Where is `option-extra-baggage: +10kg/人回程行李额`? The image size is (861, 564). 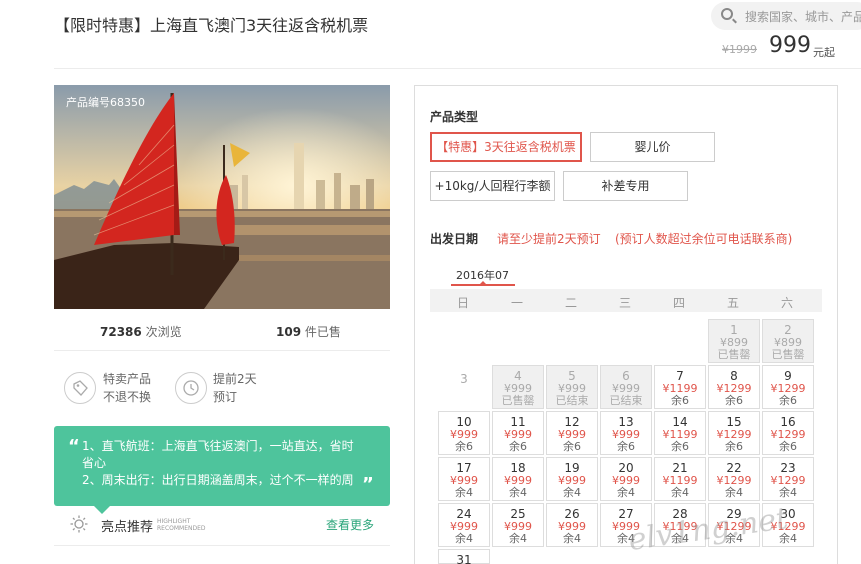 option-extra-baggage: +10kg/人回程行李额 is located at coordinates (492, 186).